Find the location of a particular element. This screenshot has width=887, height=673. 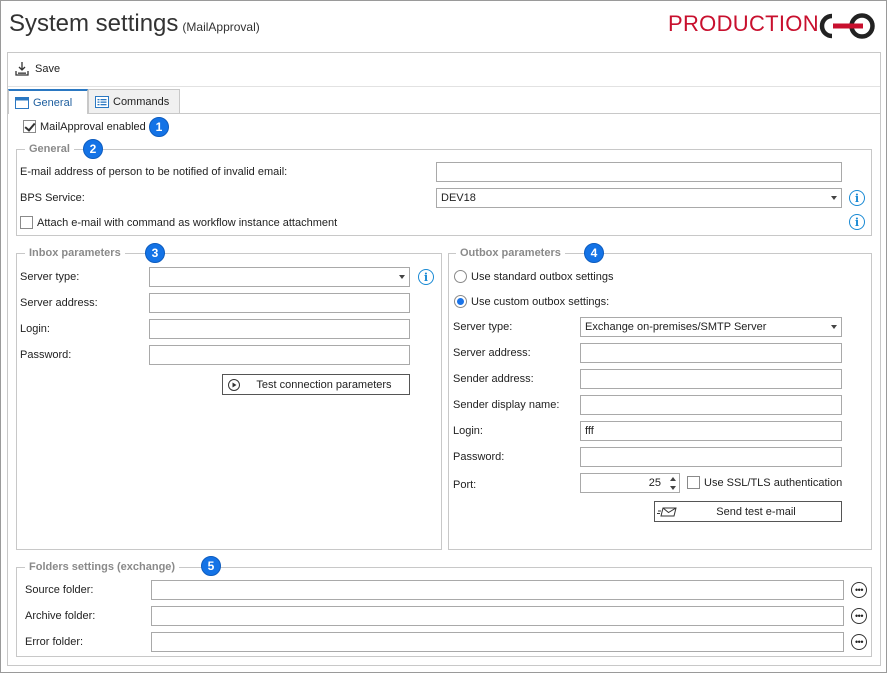

inbox-server-address-input is located at coordinates (279, 303).